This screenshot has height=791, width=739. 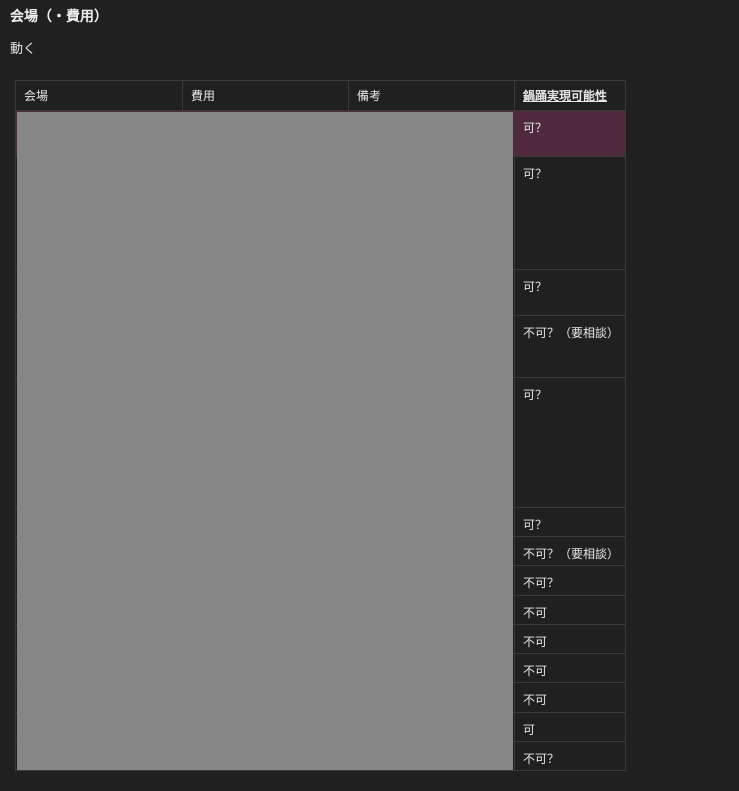 What do you see at coordinates (99, 95) in the screenshot?
I see `column-header-venue: 会場` at bounding box center [99, 95].